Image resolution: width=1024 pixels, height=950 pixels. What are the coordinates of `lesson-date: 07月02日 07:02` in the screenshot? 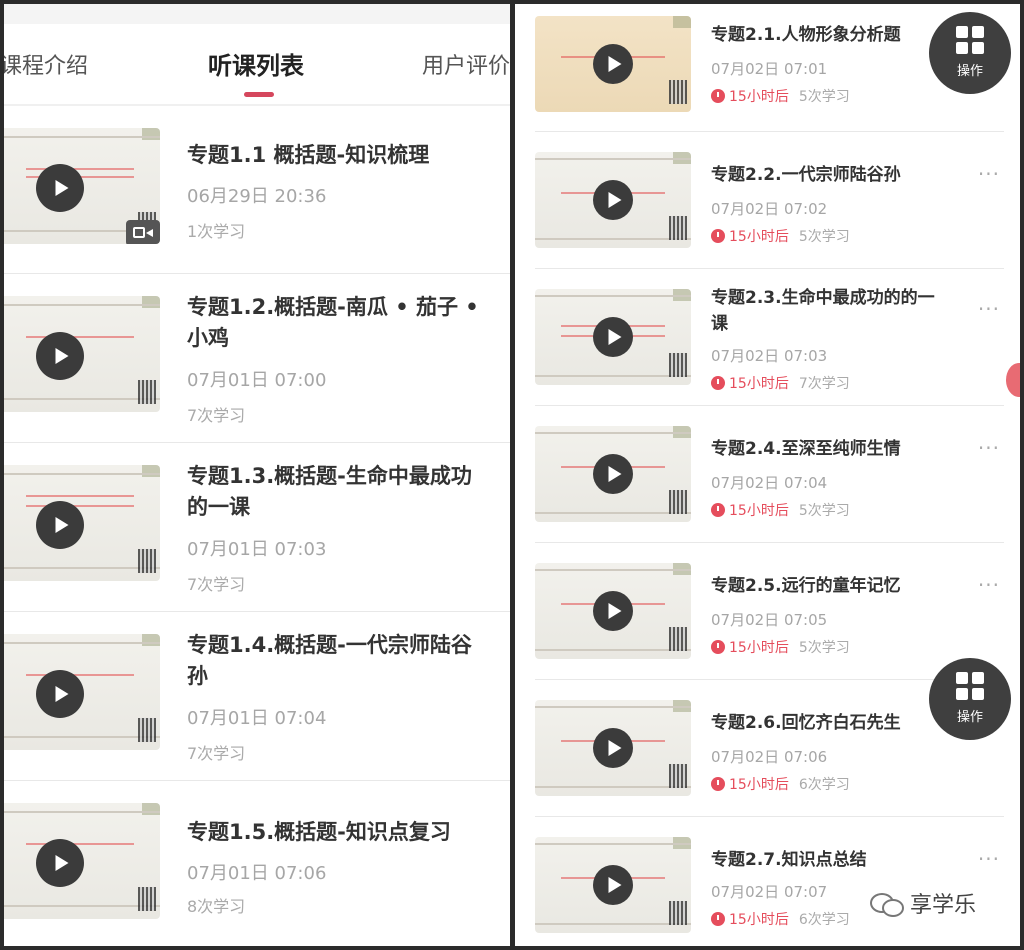 It's located at (769, 209).